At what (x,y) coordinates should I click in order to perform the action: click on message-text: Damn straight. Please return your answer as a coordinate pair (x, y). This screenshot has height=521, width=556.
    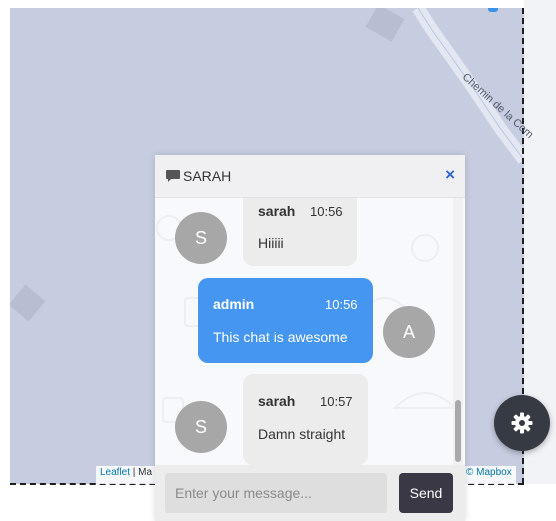
    Looking at the image, I should click on (302, 434).